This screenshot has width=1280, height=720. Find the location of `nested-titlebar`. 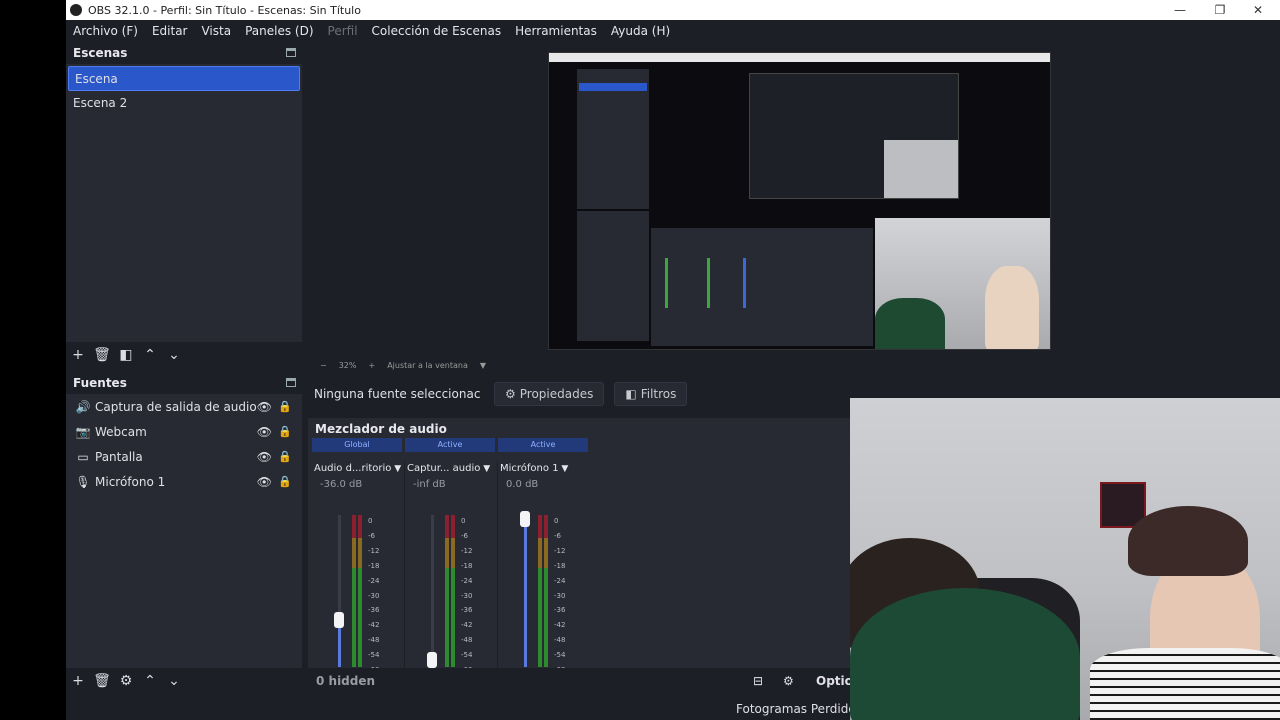

nested-titlebar is located at coordinates (799, 57).